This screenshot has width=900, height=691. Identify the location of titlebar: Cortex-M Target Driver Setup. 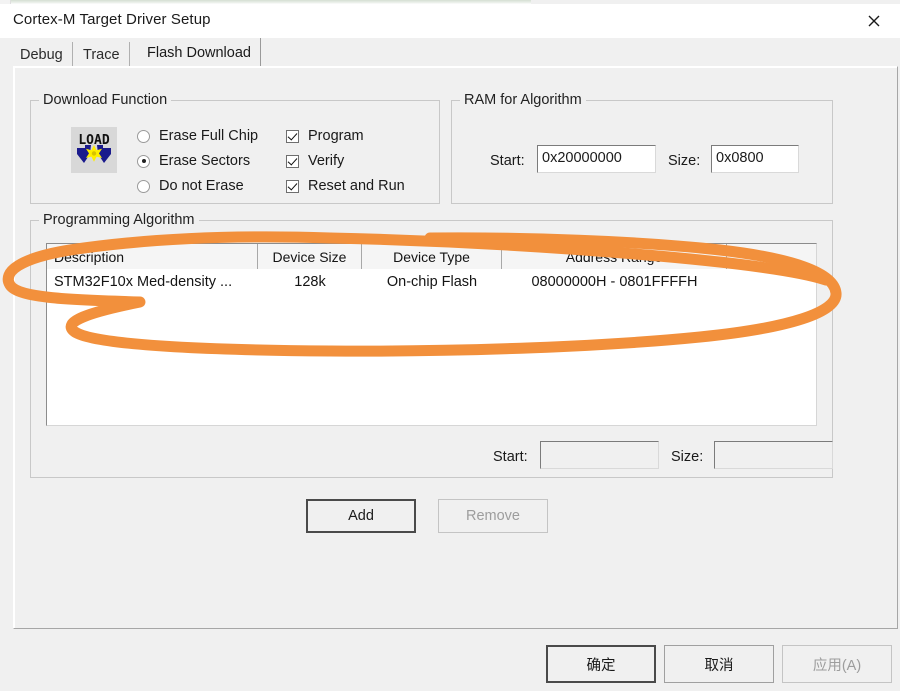
(450, 21).